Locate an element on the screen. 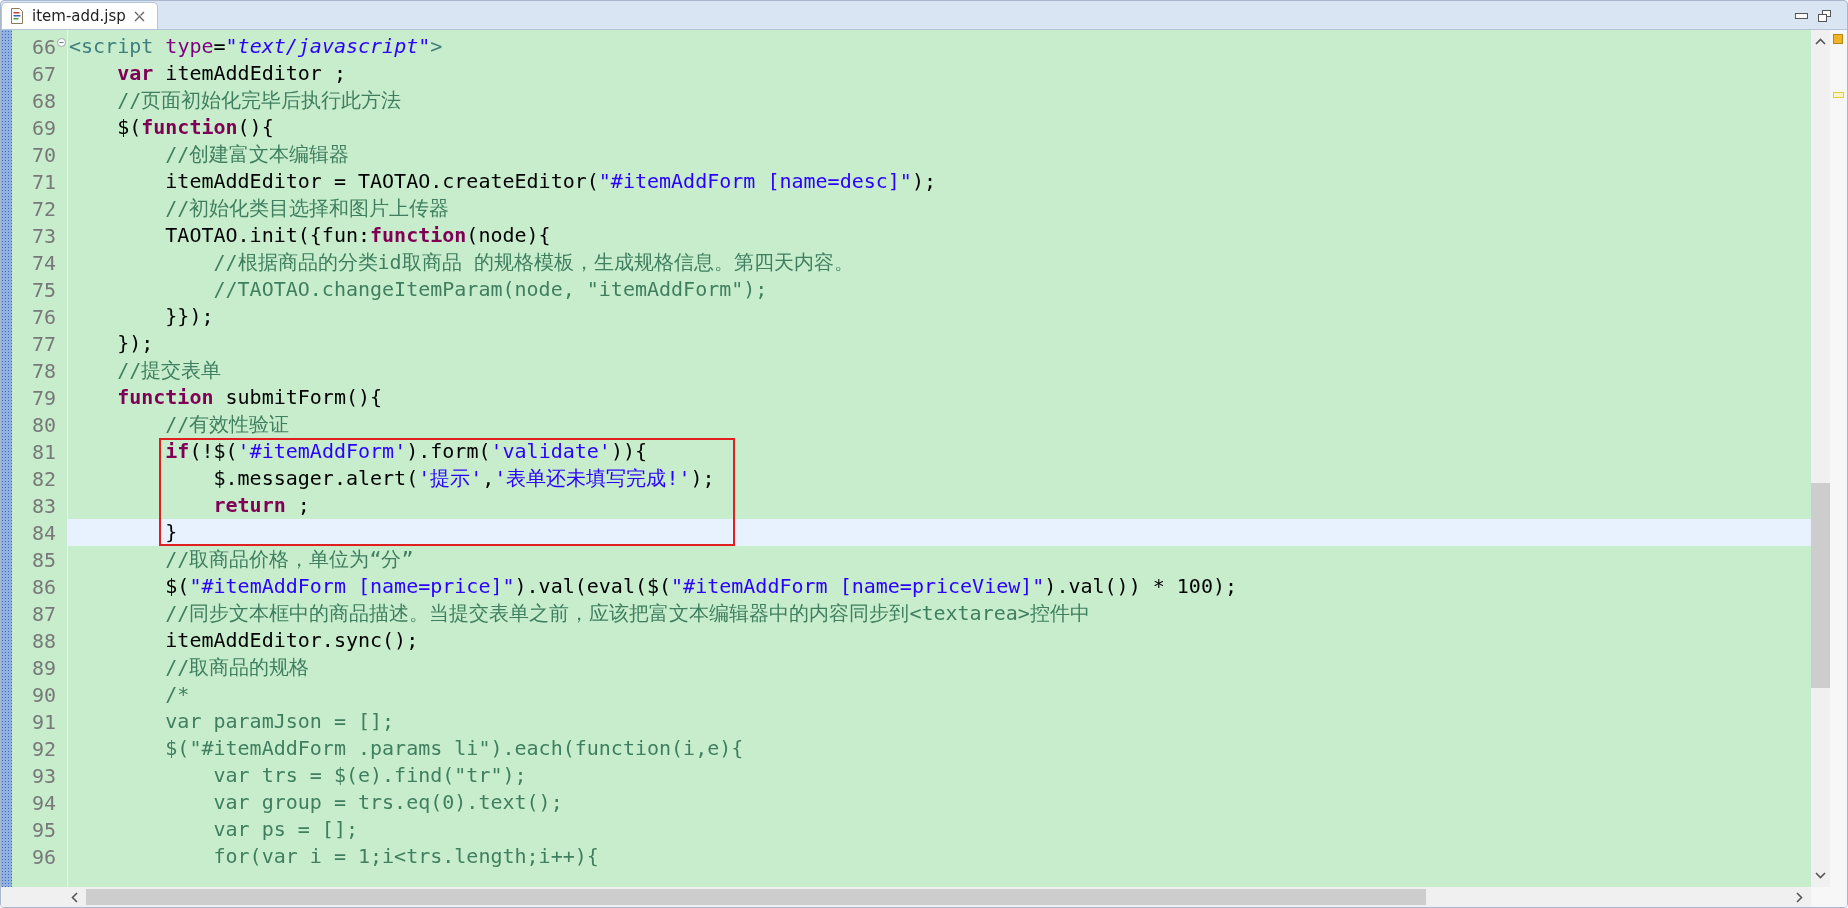 The height and width of the screenshot is (908, 1848). line-number: 81 is located at coordinates (43, 451).